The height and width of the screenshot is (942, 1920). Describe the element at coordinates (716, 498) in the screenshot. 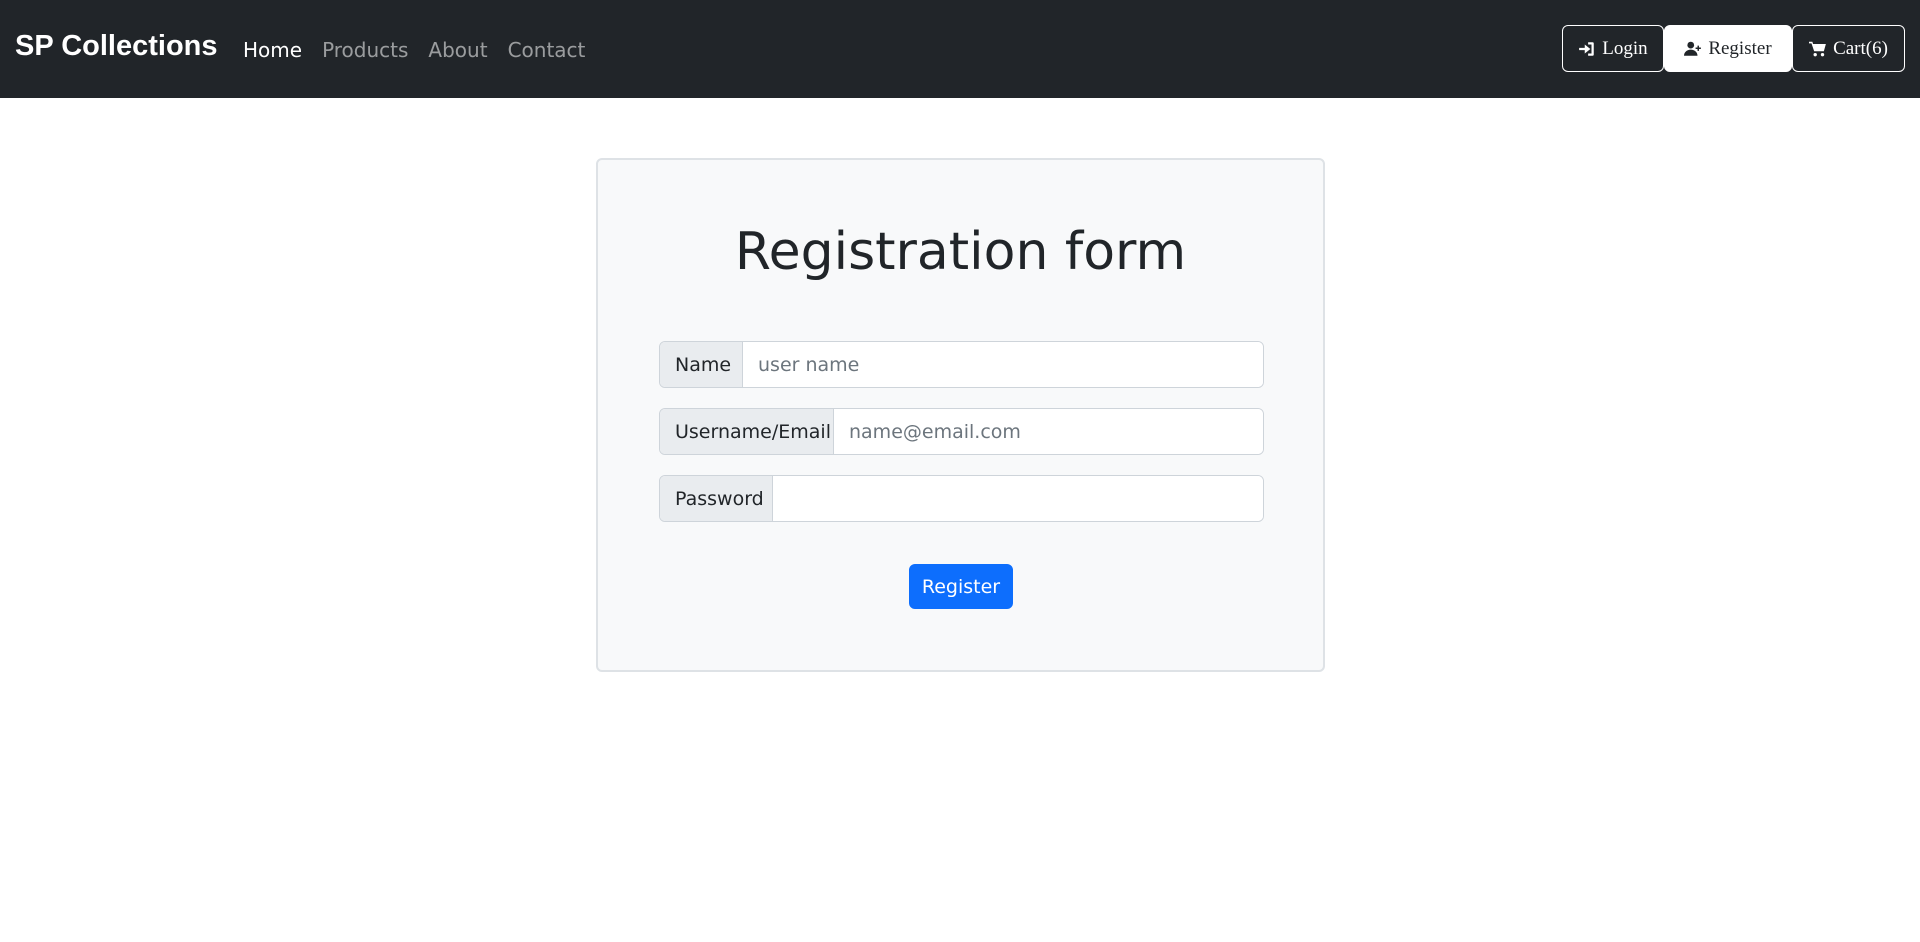

I see `password-label: Password` at that location.